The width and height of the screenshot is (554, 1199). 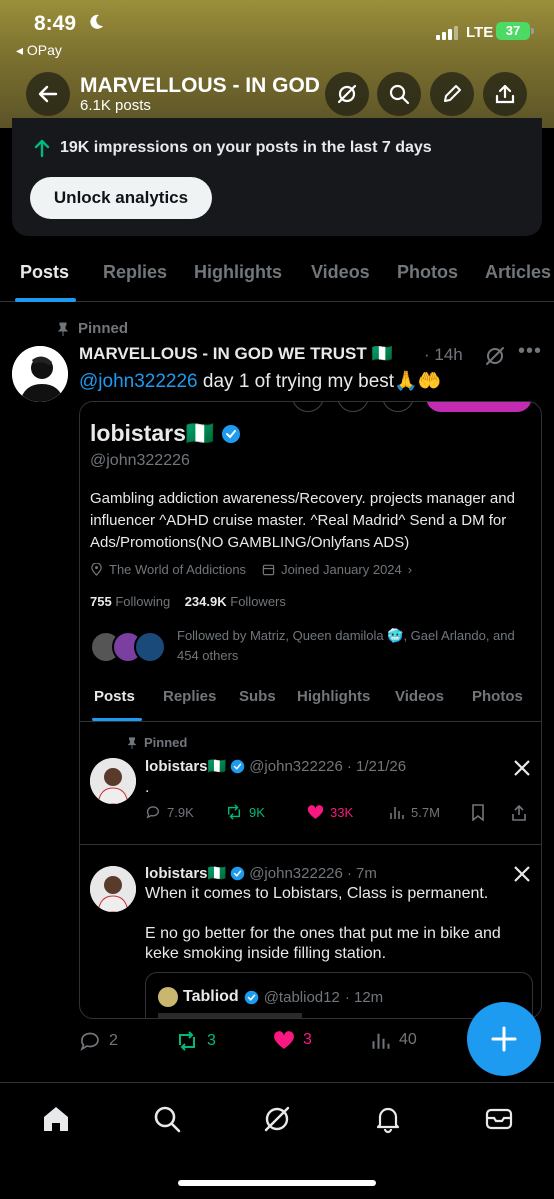 I want to click on notifications-icon, so click(x=388, y=1119).